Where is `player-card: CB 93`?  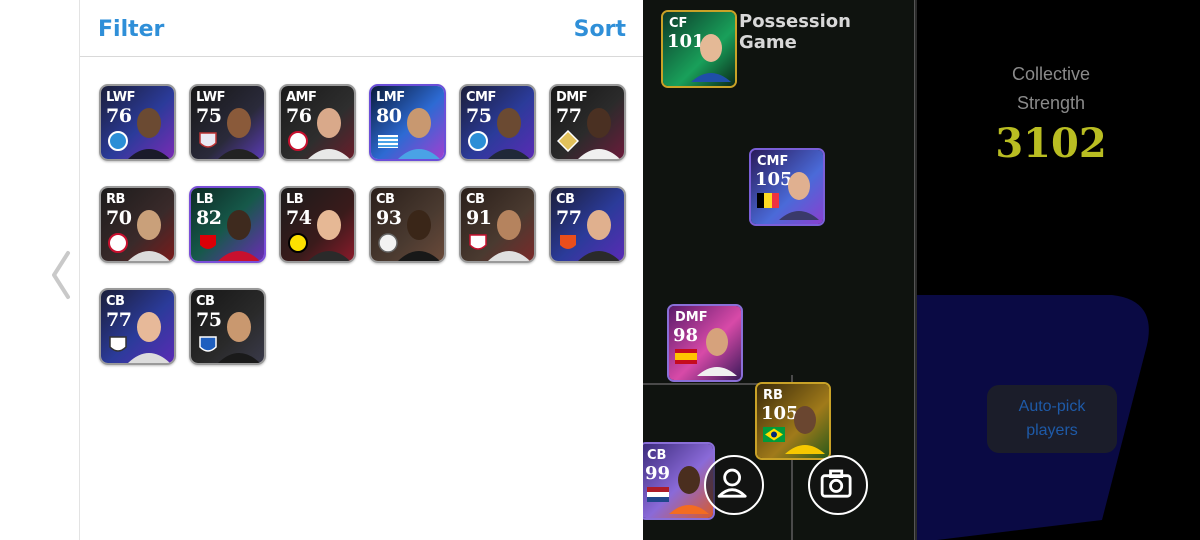 player-card: CB 93 is located at coordinates (407, 224).